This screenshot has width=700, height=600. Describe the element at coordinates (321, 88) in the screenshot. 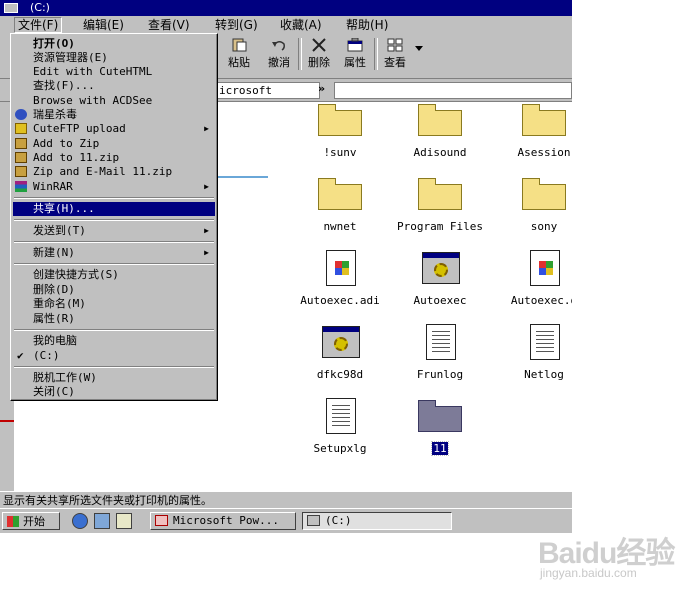

I see `links-chevron: »` at that location.